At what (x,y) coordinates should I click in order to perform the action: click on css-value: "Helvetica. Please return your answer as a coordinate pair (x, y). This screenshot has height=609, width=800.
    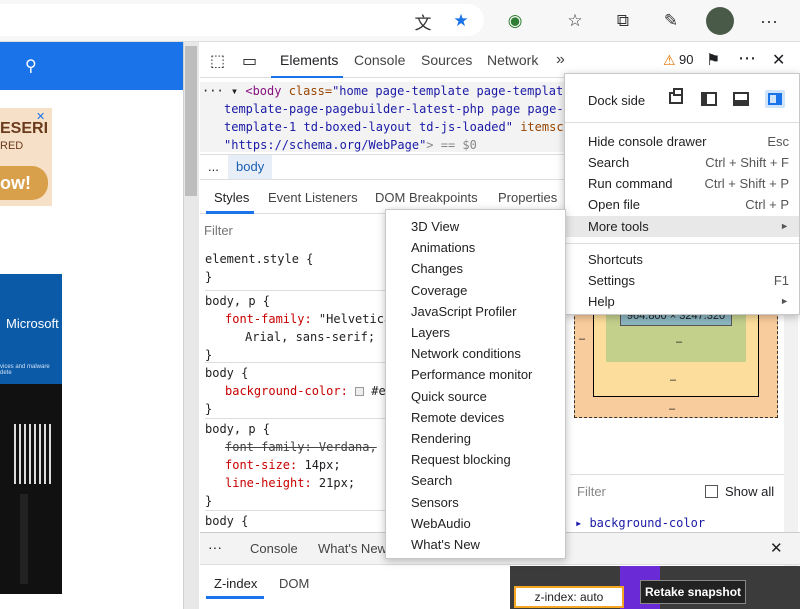
    Looking at the image, I should click on (351, 319).